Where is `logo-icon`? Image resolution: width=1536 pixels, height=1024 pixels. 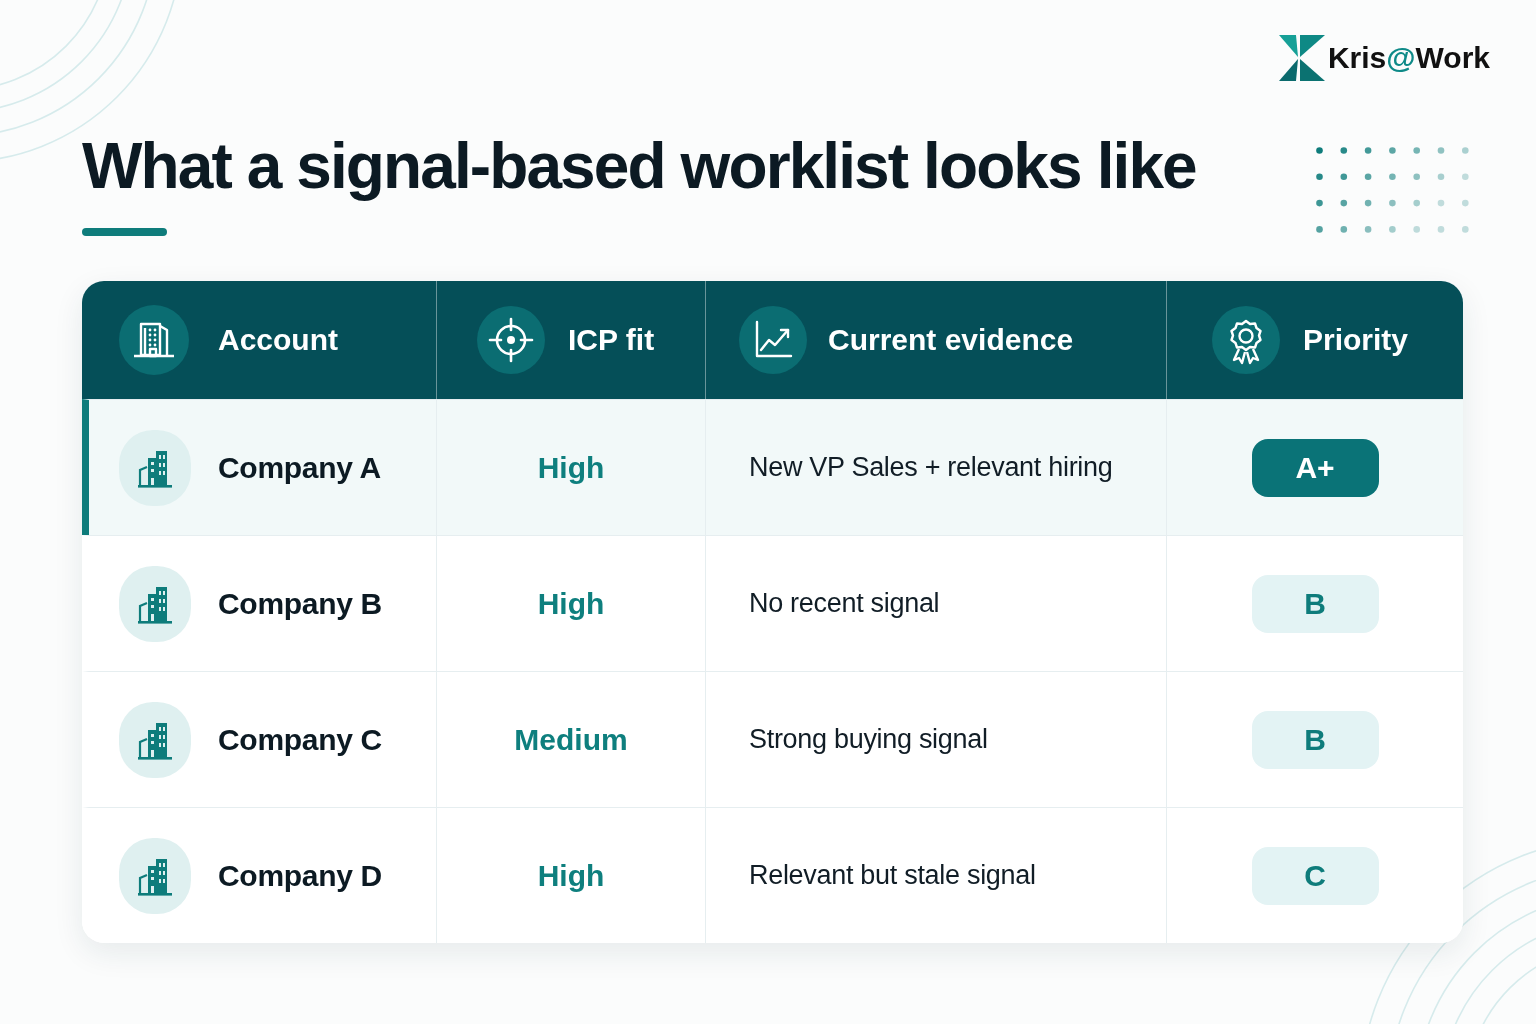 logo-icon is located at coordinates (1301, 58).